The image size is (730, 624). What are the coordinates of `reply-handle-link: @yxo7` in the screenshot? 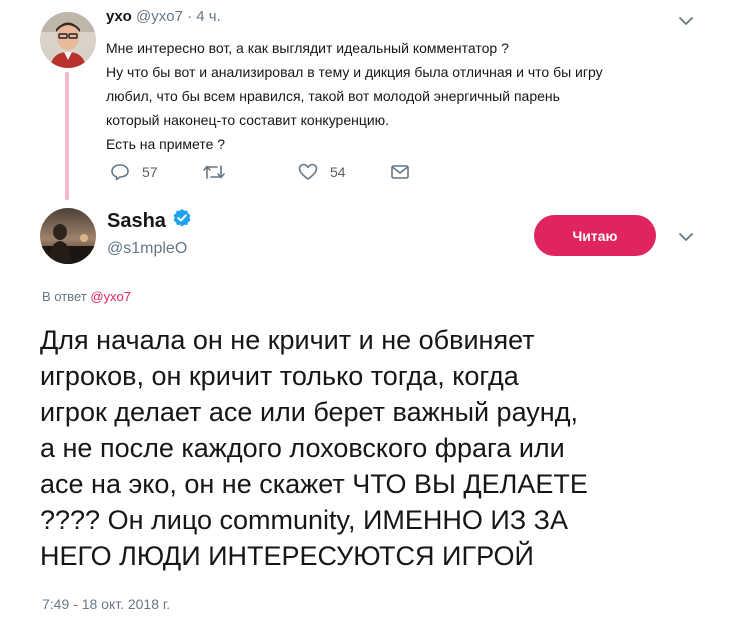 It's located at (110, 296).